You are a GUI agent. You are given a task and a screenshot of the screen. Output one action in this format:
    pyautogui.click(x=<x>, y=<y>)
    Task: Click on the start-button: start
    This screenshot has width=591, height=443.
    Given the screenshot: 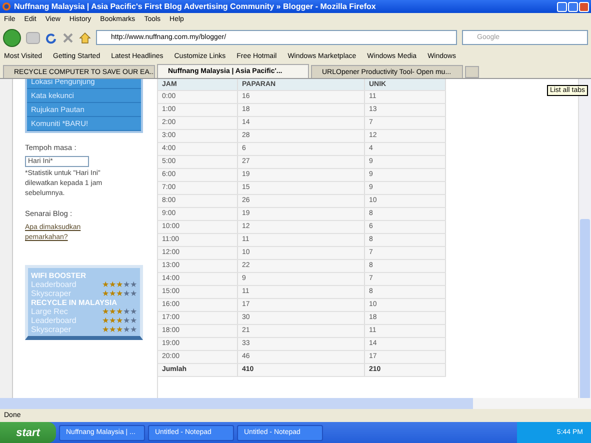 What is the action you would take?
    pyautogui.click(x=28, y=432)
    